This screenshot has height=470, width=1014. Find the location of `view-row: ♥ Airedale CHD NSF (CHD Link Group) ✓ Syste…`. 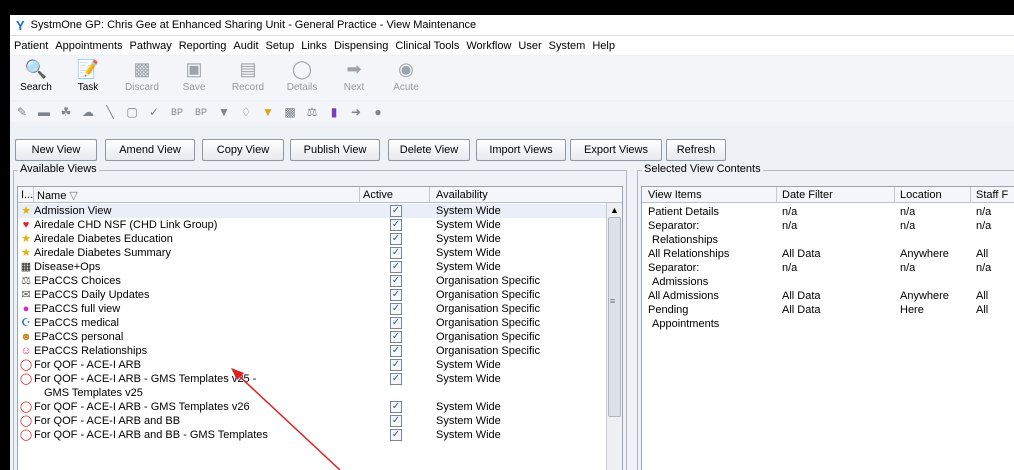

view-row: ♥ Airedale CHD NSF (CHD Link Group) ✓ Syste… is located at coordinates (314, 225).